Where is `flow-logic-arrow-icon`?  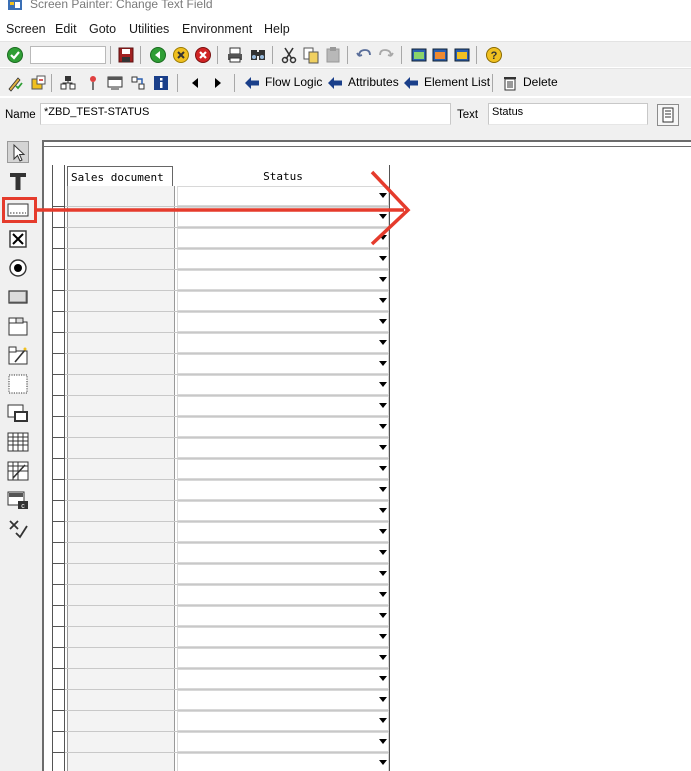 flow-logic-arrow-icon is located at coordinates (252, 83).